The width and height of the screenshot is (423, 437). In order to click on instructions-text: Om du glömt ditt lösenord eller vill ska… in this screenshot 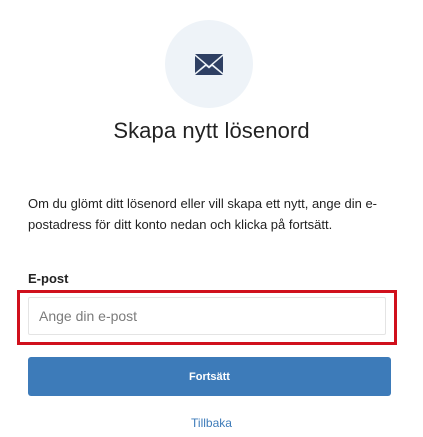, I will do `click(203, 214)`.